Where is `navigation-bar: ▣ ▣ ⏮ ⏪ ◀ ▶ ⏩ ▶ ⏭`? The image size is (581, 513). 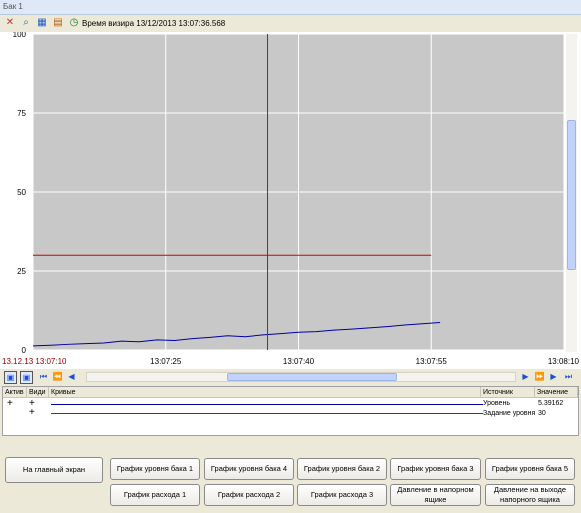
navigation-bar: ▣ ▣ ⏮ ⏪ ◀ ▶ ⏩ ▶ ⏭ is located at coordinates (290, 377).